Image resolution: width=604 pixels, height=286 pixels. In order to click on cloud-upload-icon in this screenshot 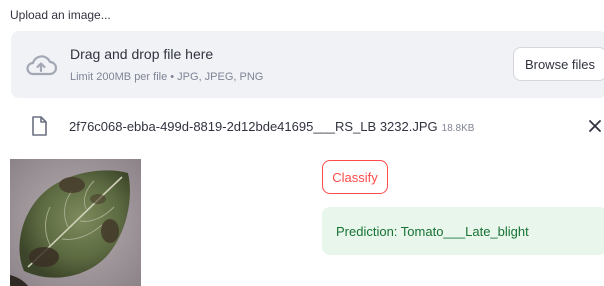, I will do `click(41, 65)`.